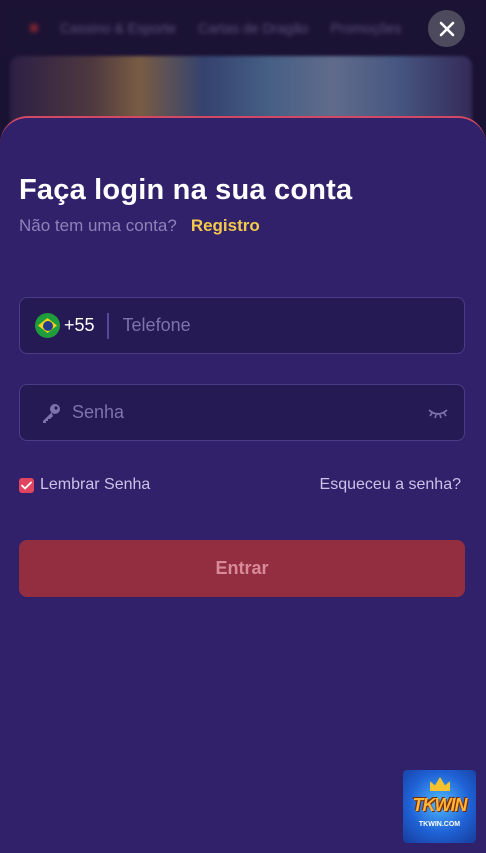 This screenshot has height=853, width=486. Describe the element at coordinates (79, 325) in the screenshot. I see `country-code: +55` at that location.